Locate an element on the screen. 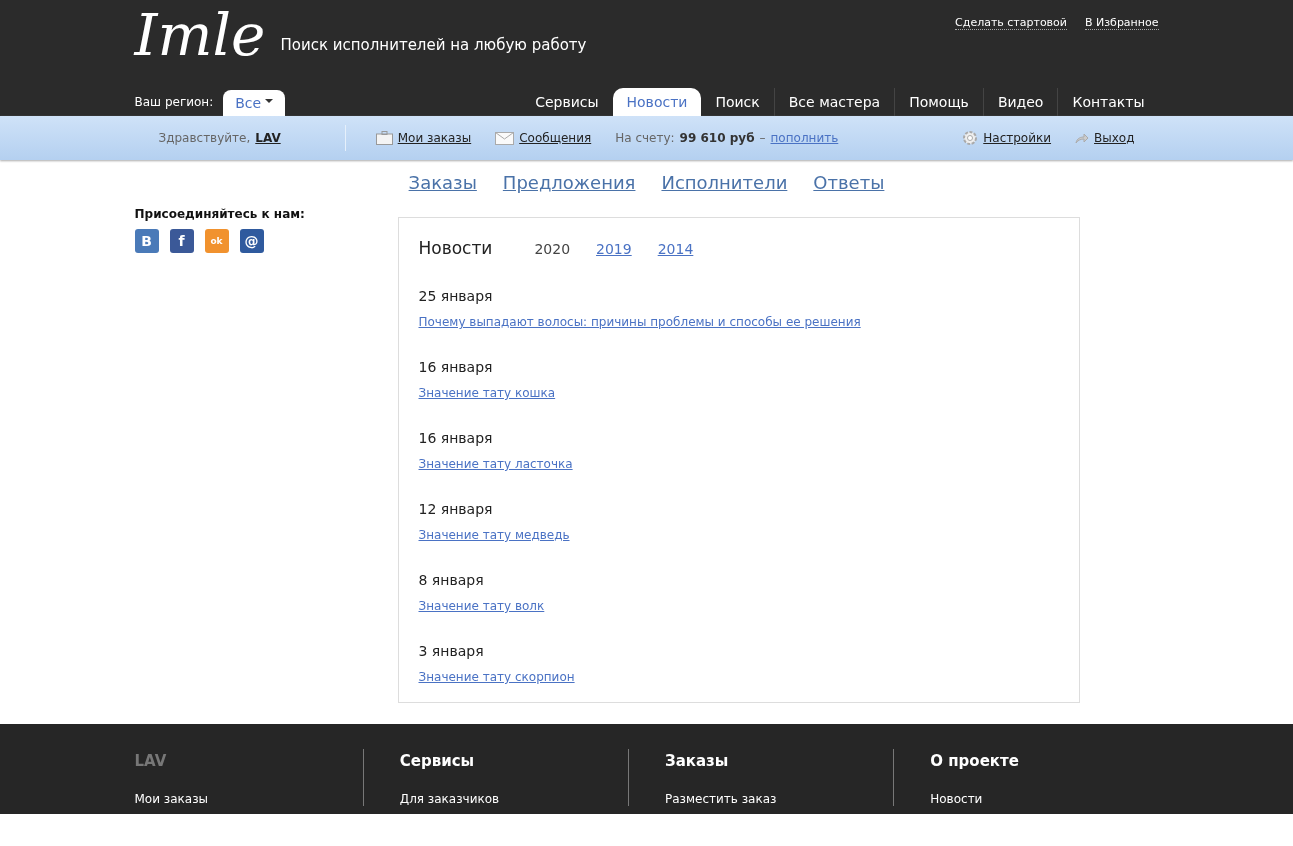 The width and height of the screenshot is (1293, 846). dash: – is located at coordinates (762, 138).